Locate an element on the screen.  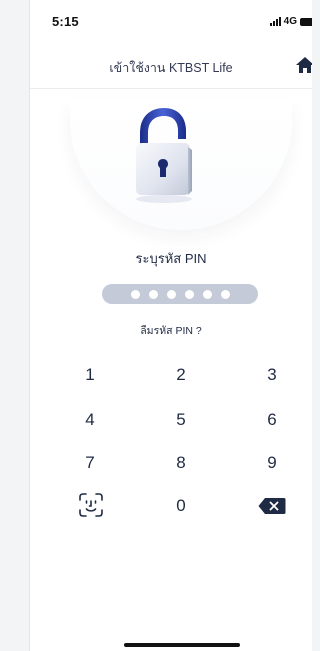
pin-title: ระบุรหัส PIN is located at coordinates (171, 258).